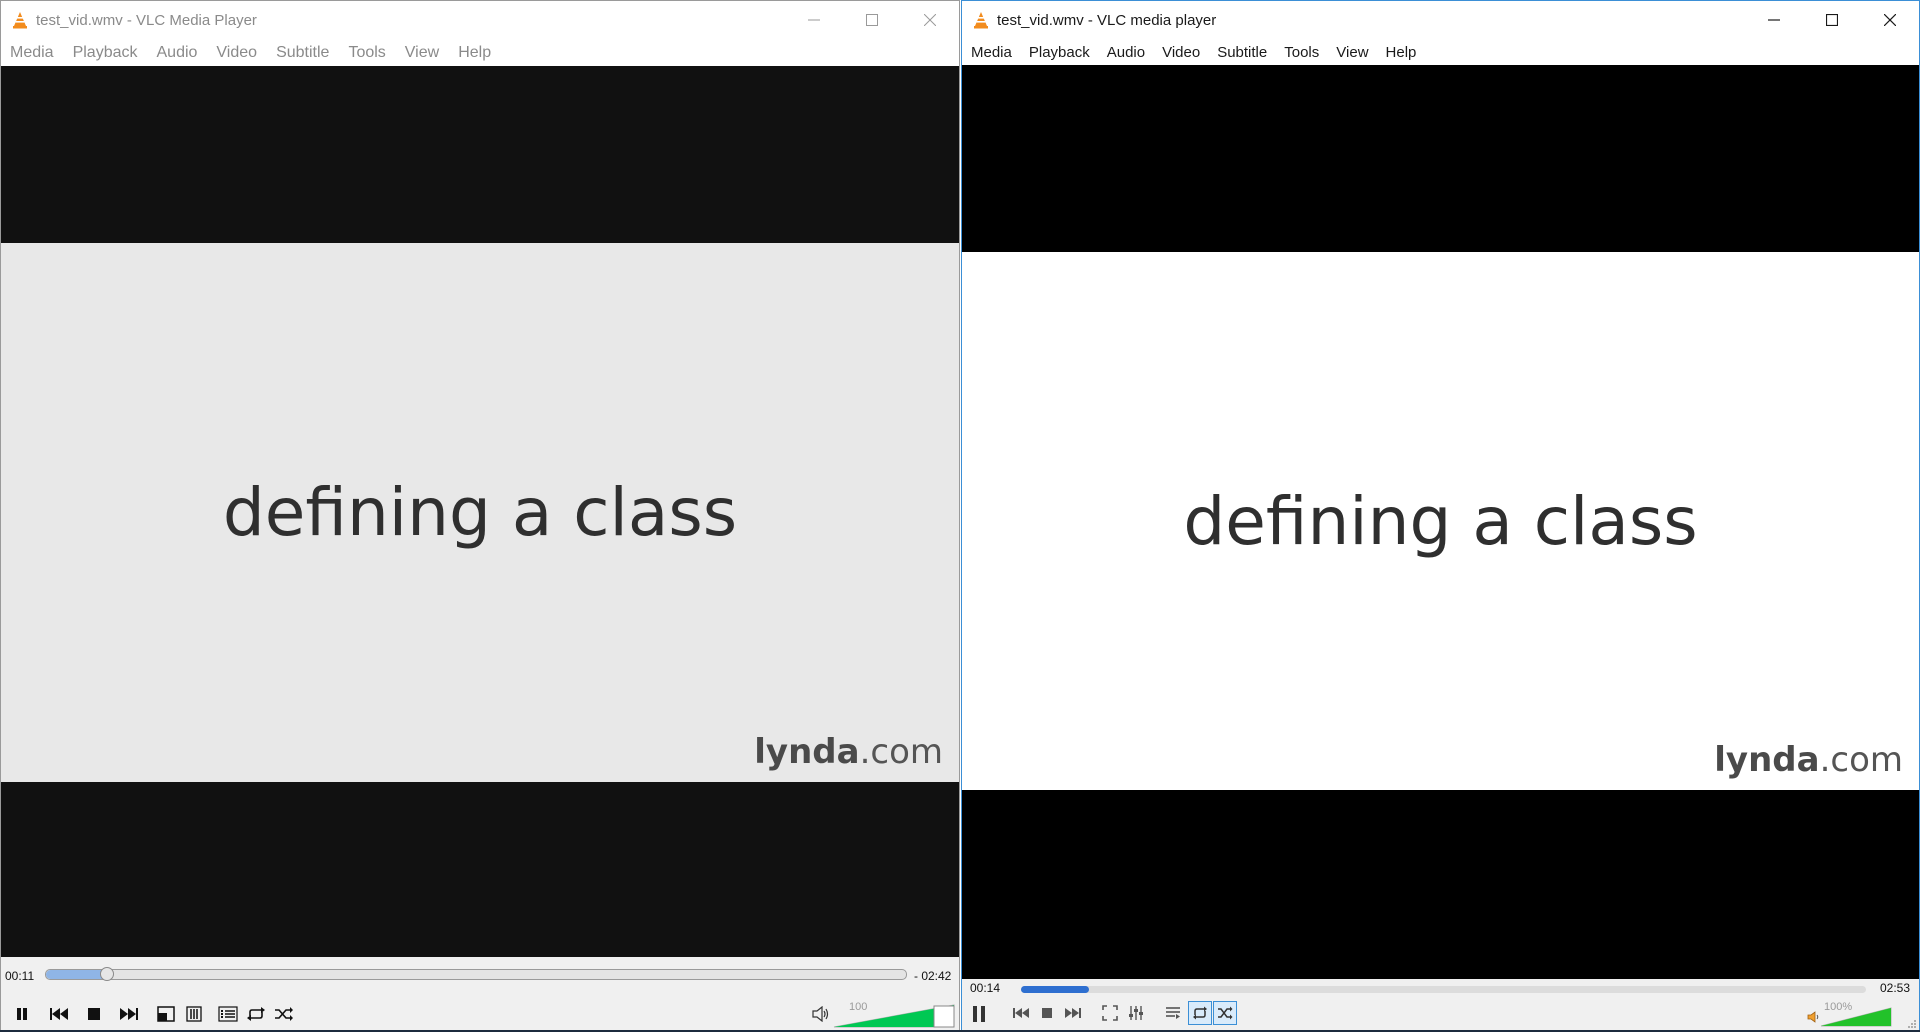 The image size is (1920, 1032). I want to click on seek-handle, so click(107, 974).